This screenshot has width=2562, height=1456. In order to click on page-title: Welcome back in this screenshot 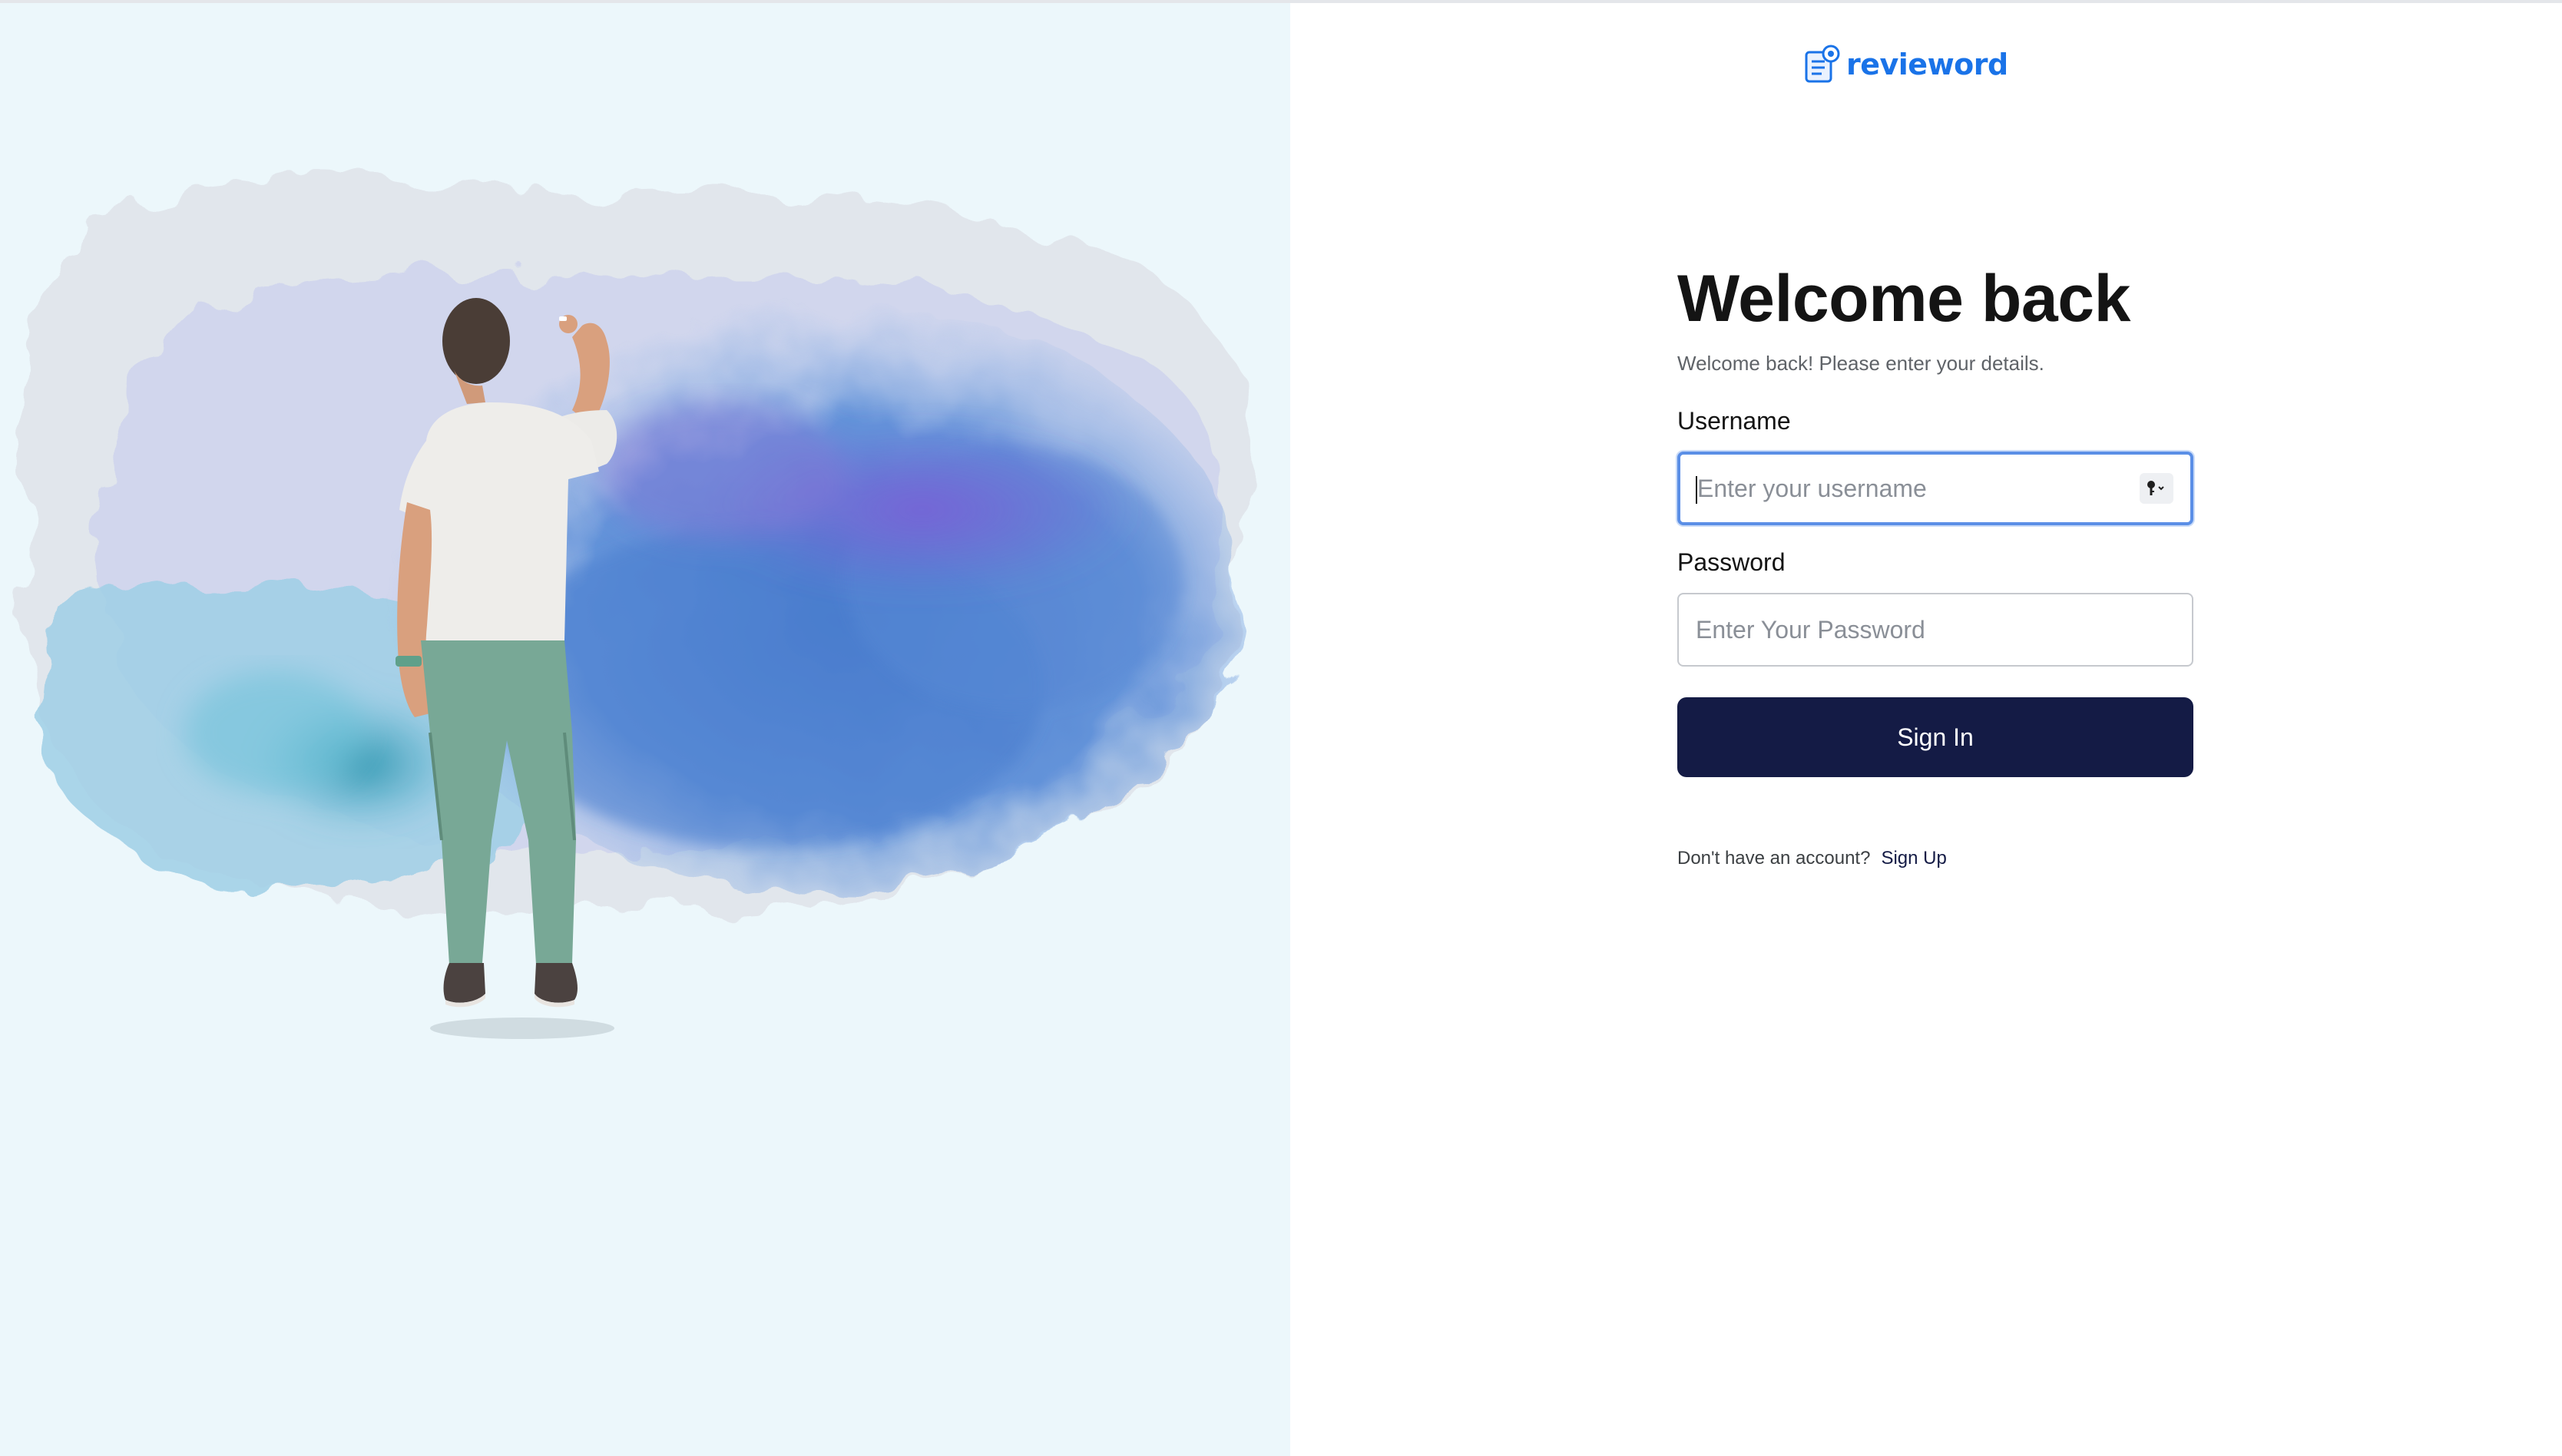, I will do `click(1903, 299)`.